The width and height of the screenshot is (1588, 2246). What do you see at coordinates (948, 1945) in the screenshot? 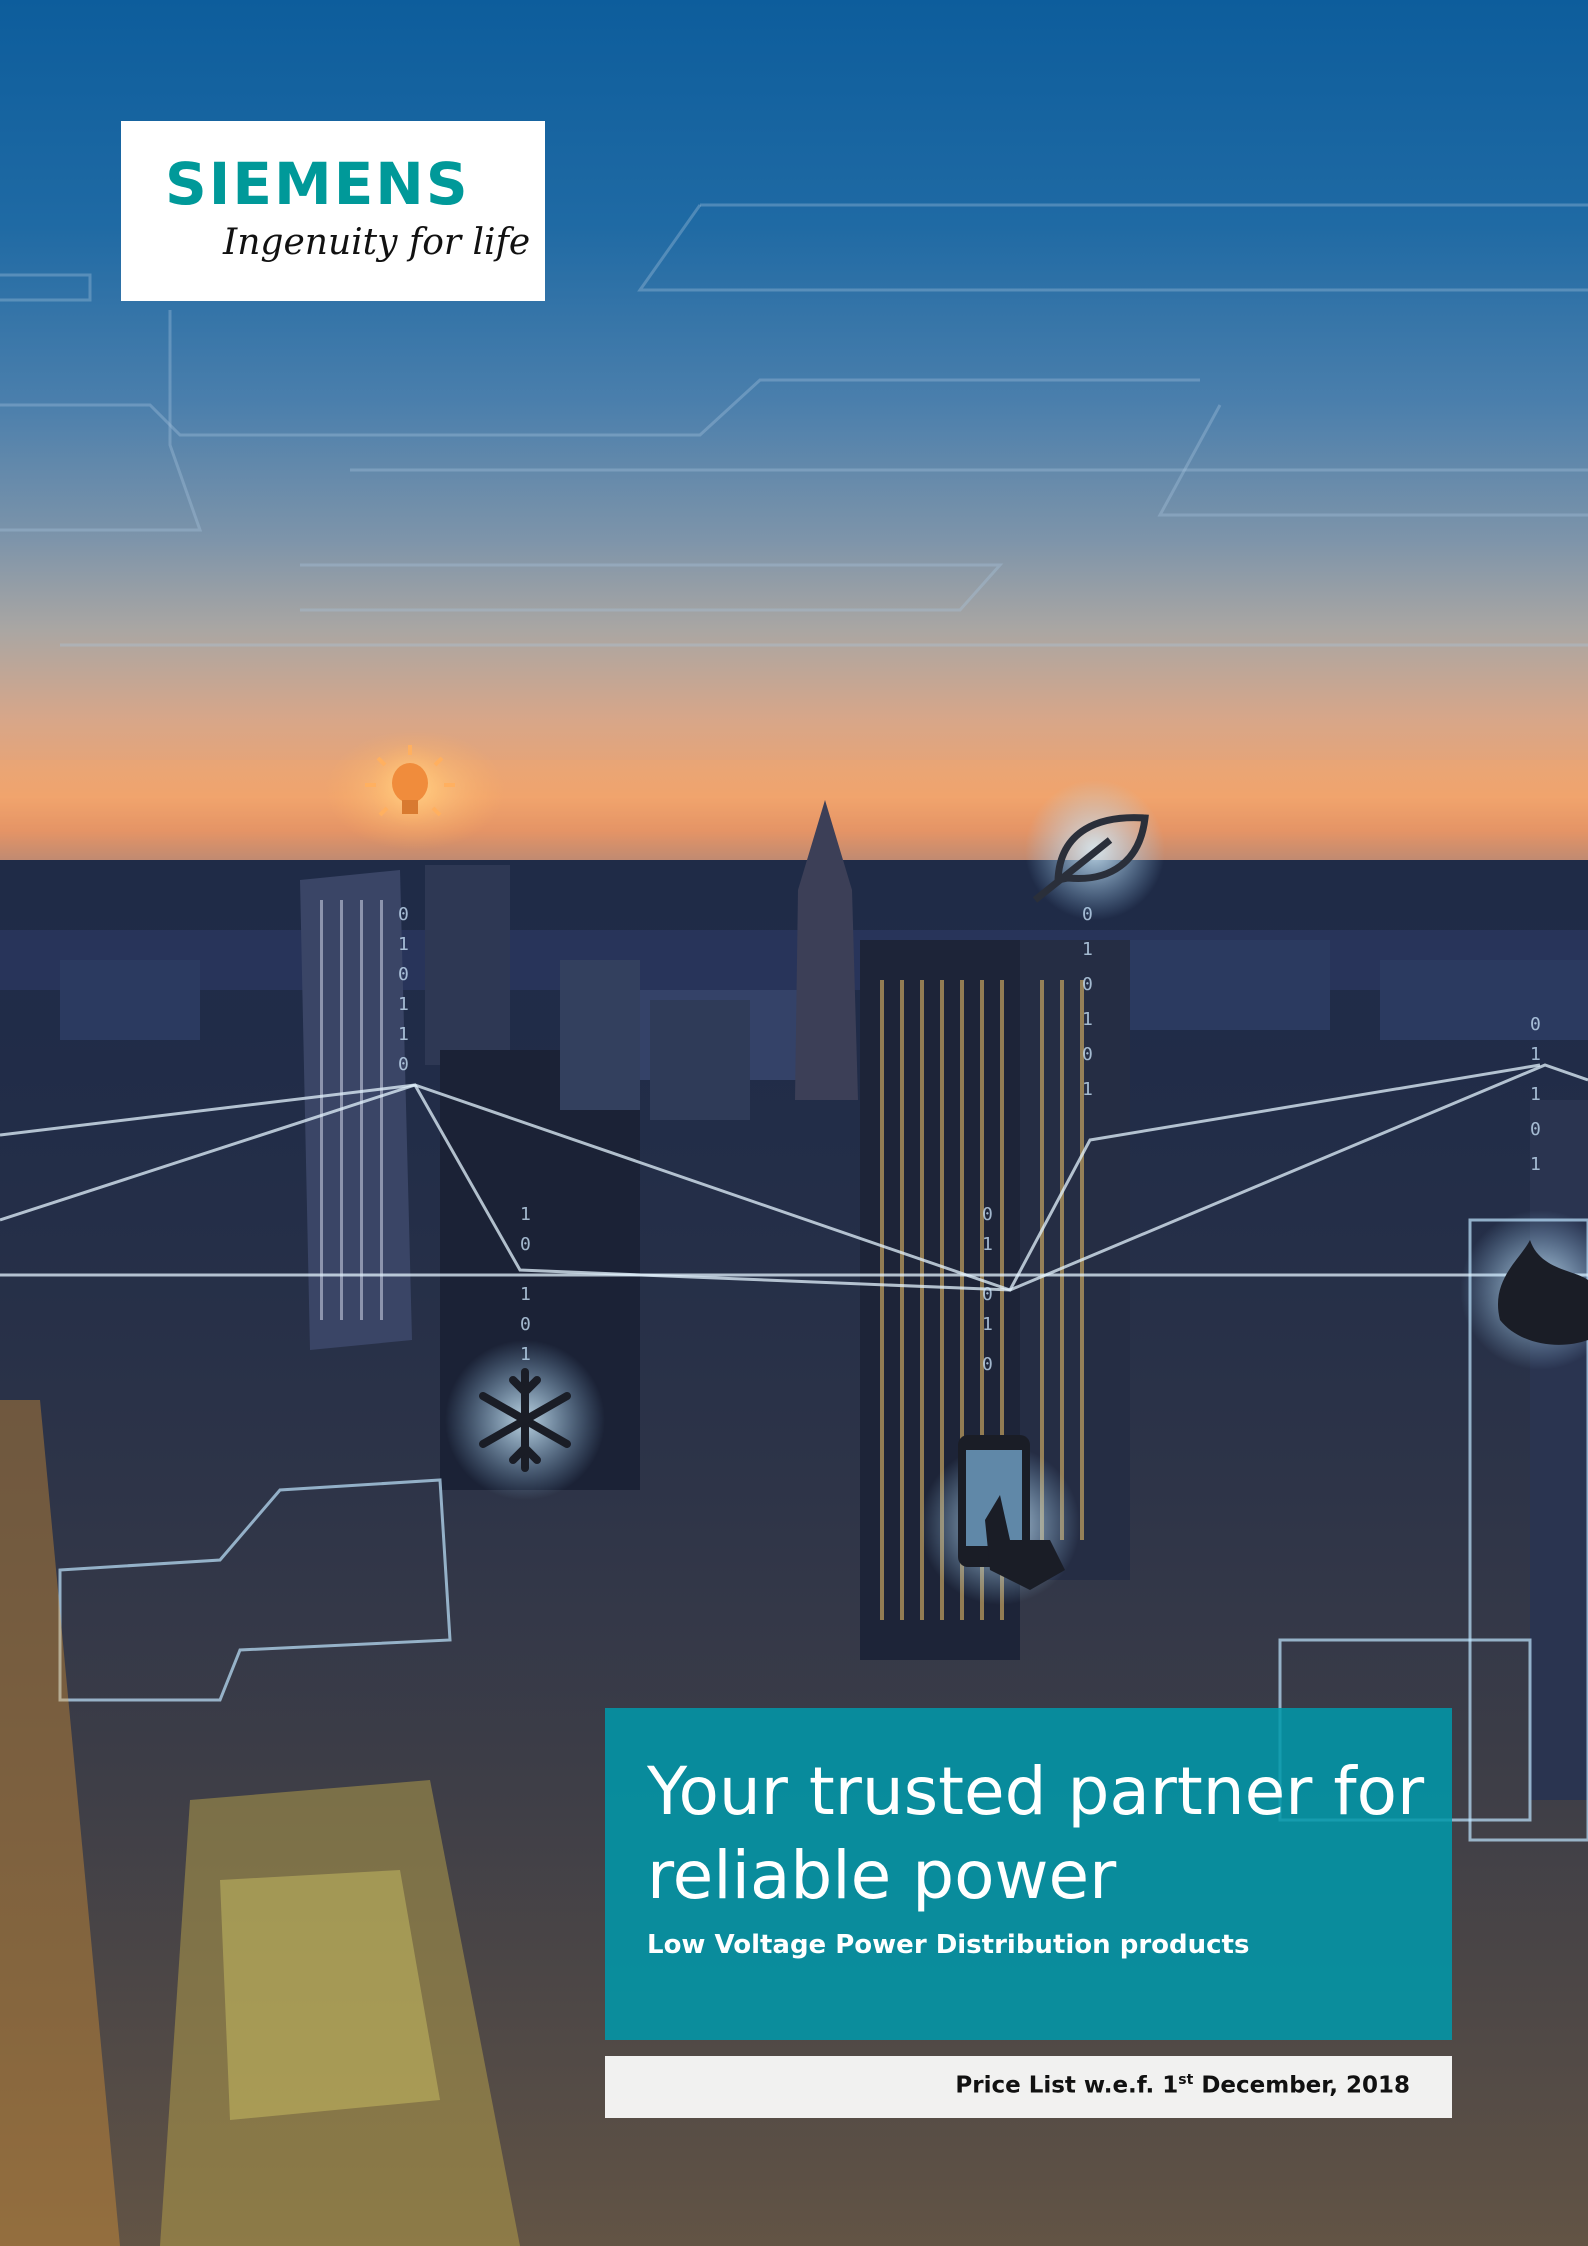
I see `subheadline: Low Voltage Power Distribution products` at bounding box center [948, 1945].